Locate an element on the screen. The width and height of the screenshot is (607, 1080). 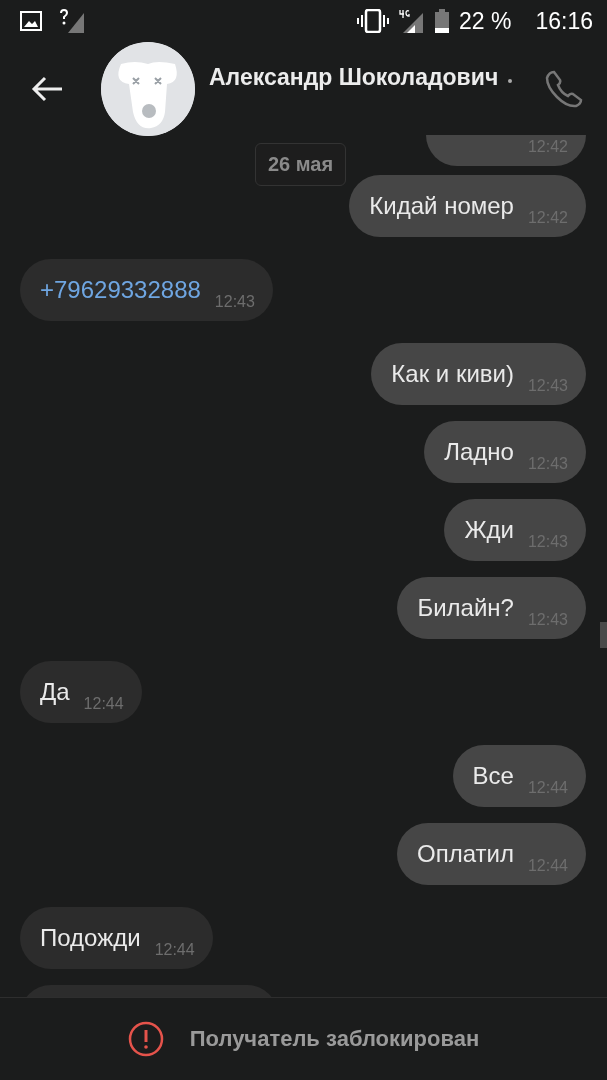
blocked-notice: Получатель заблокирован is located at coordinates (334, 1039).